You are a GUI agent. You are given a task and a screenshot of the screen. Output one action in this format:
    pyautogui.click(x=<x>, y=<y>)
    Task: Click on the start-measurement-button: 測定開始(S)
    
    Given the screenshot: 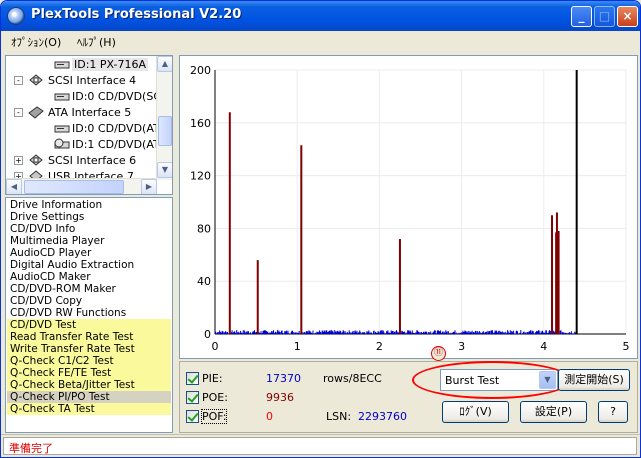 What is the action you would take?
    pyautogui.click(x=594, y=380)
    